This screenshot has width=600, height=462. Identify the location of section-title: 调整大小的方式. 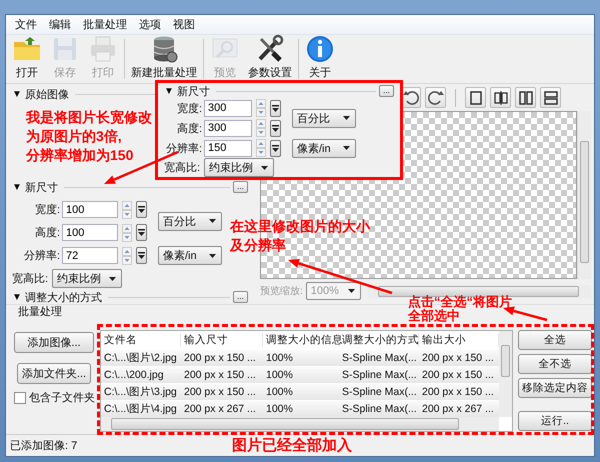
(63, 297).